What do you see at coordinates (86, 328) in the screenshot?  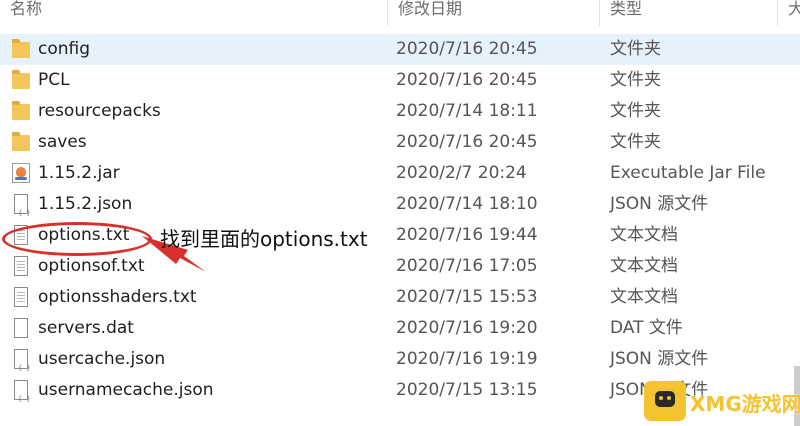 I see `file-name: servers.dat` at bounding box center [86, 328].